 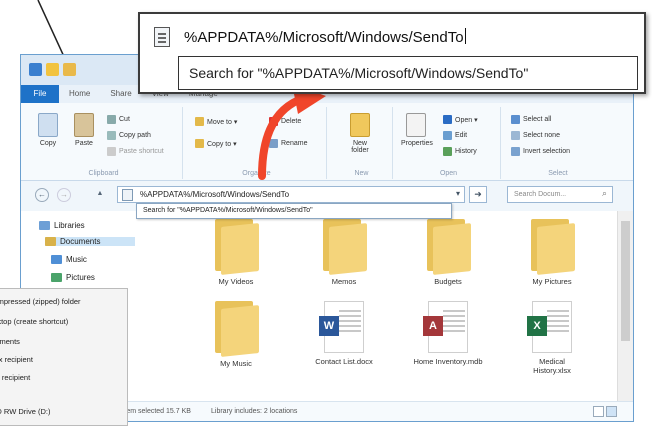 What do you see at coordinates (34, 321) in the screenshot?
I see `menu-item: Desktop (create shortcut)` at bounding box center [34, 321].